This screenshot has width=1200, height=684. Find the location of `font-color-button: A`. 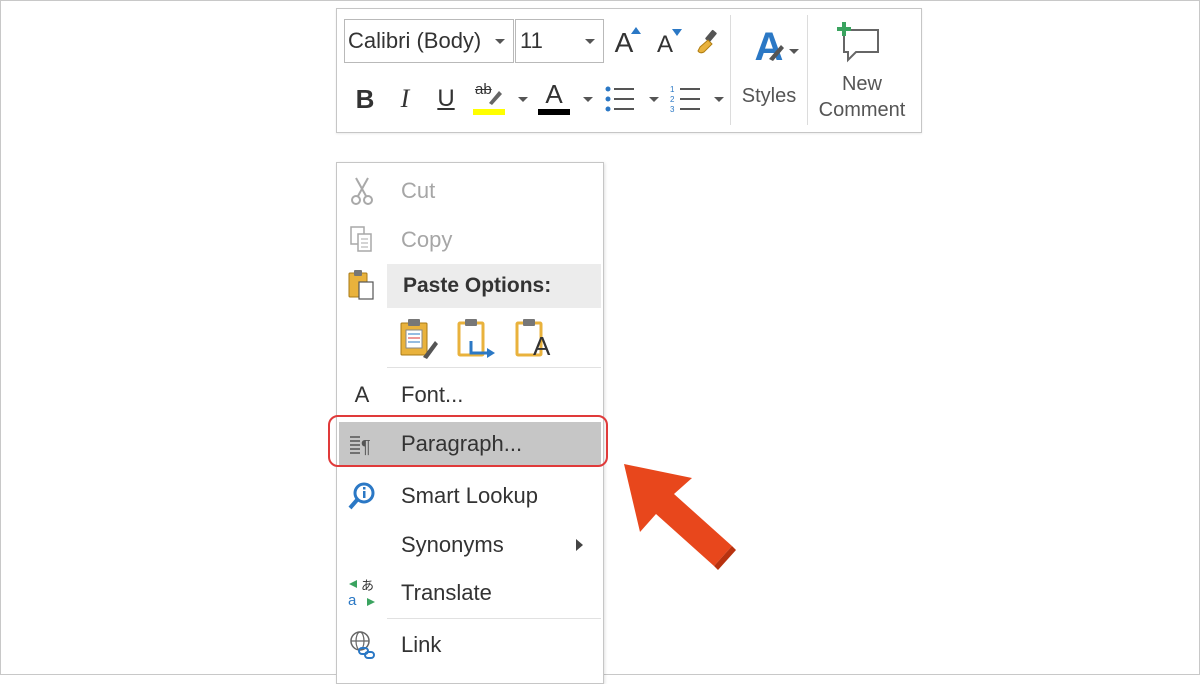

font-color-button: A is located at coordinates (554, 98).